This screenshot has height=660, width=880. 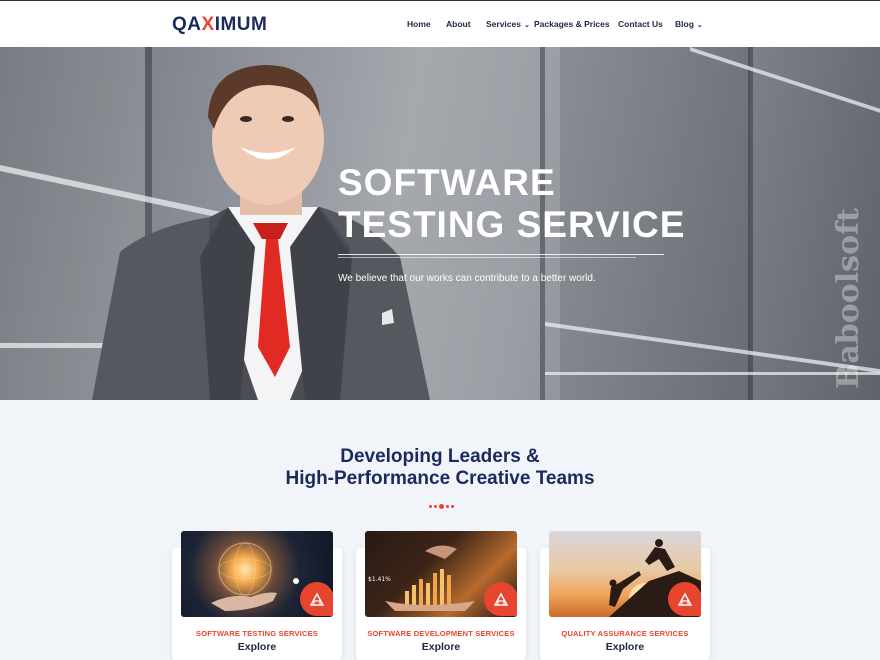 What do you see at coordinates (257, 633) in the screenshot?
I see `service-card-category: SOFTWARE TESTING SERVICES` at bounding box center [257, 633].